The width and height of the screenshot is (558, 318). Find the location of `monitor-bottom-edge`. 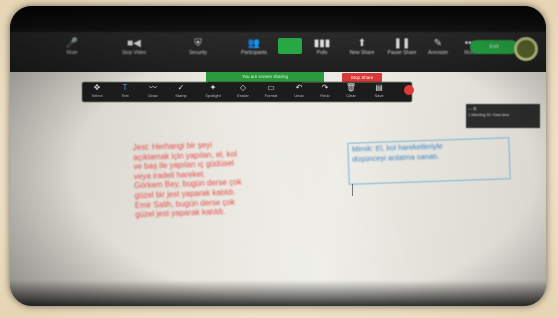

monitor-bottom-edge is located at coordinates (278, 293).